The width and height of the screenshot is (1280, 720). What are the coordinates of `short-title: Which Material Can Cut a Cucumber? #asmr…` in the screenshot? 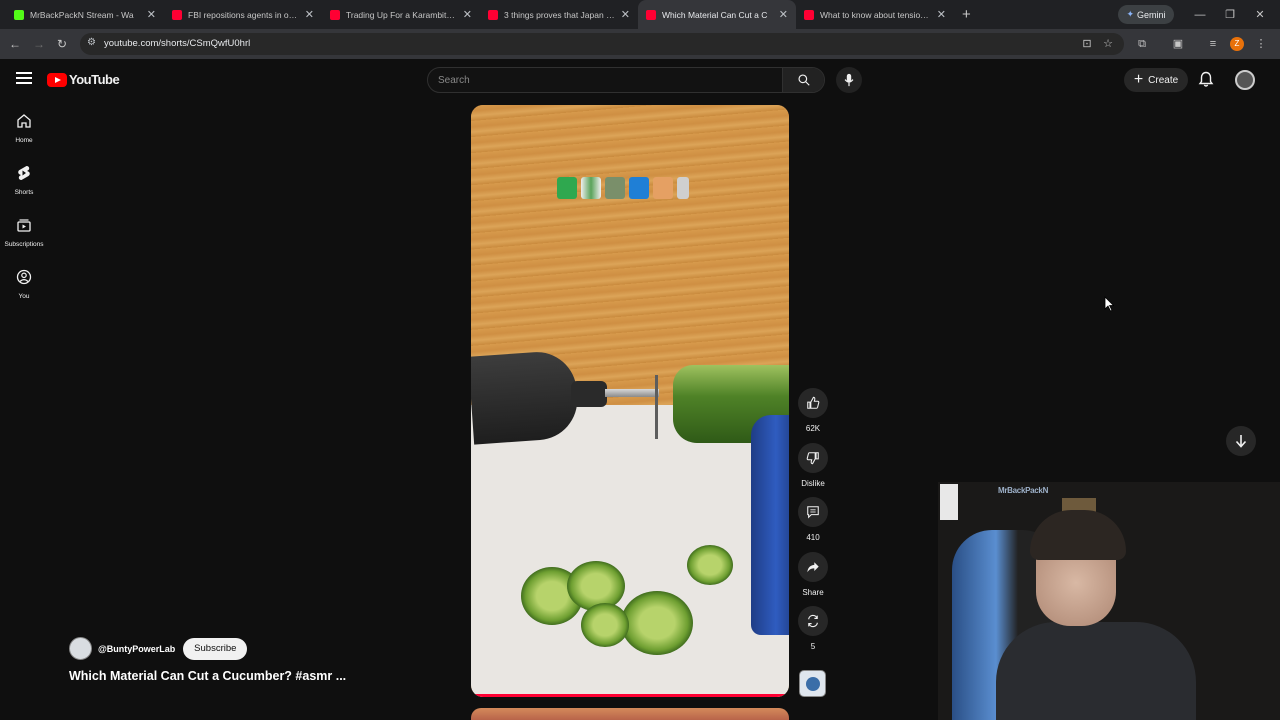 It's located at (207, 676).